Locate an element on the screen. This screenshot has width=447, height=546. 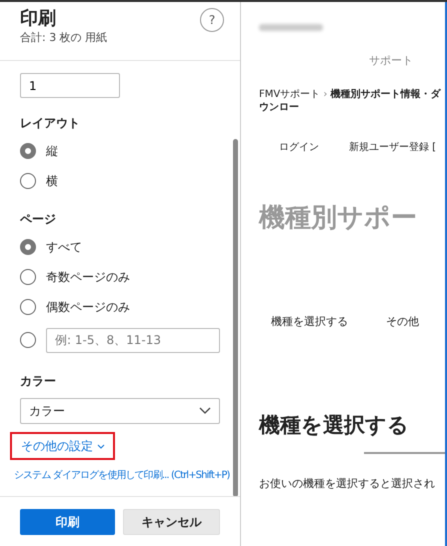
scrollbar-thumb is located at coordinates (235, 317).